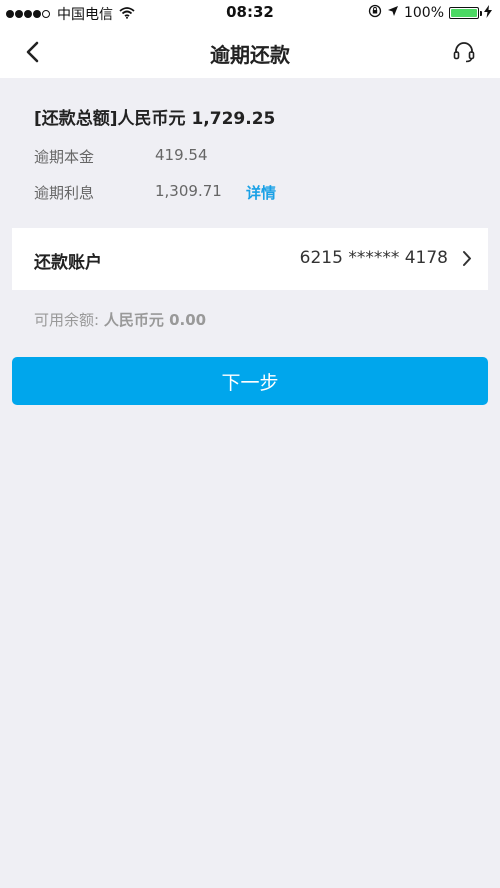  I want to click on balance-label: 可用余额:, so click(67, 320).